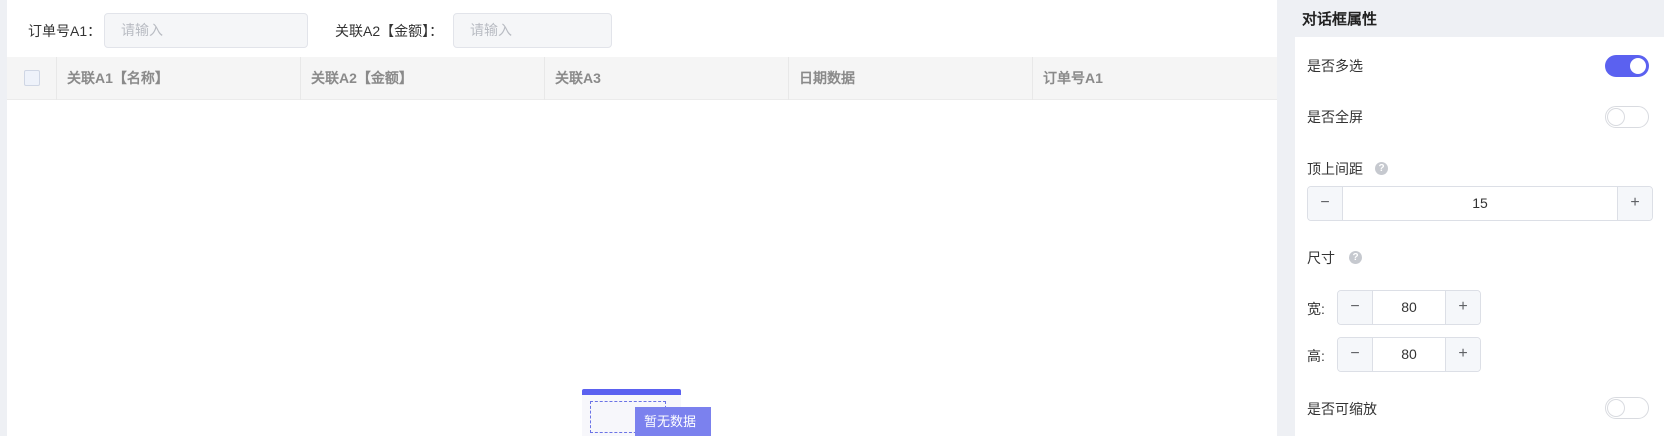 This screenshot has height=436, width=1664. What do you see at coordinates (673, 421) in the screenshot?
I see `empty-text: 暂无数据` at bounding box center [673, 421].